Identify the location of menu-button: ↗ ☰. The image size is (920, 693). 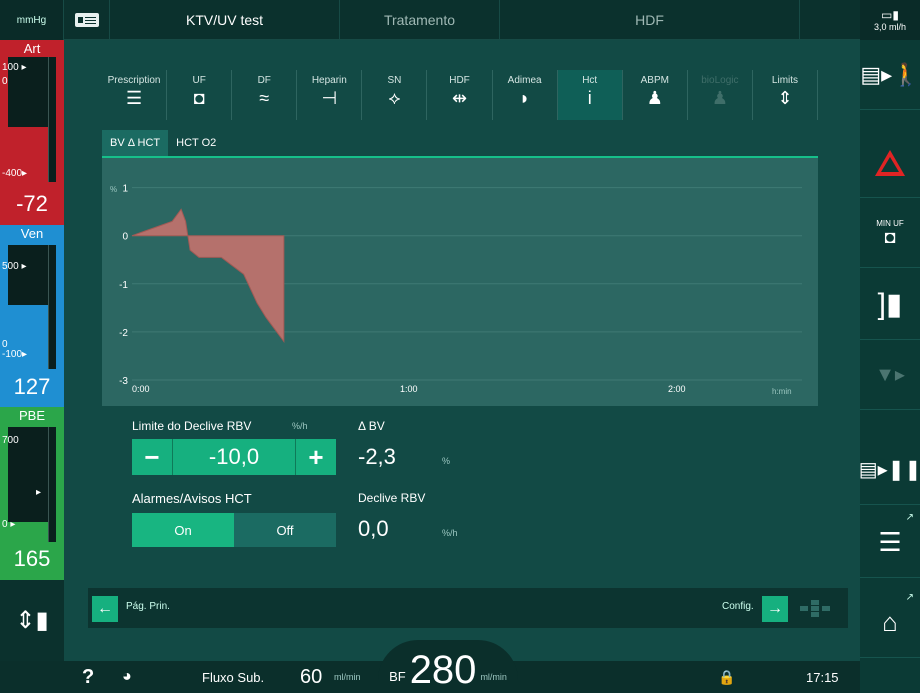
(890, 543).